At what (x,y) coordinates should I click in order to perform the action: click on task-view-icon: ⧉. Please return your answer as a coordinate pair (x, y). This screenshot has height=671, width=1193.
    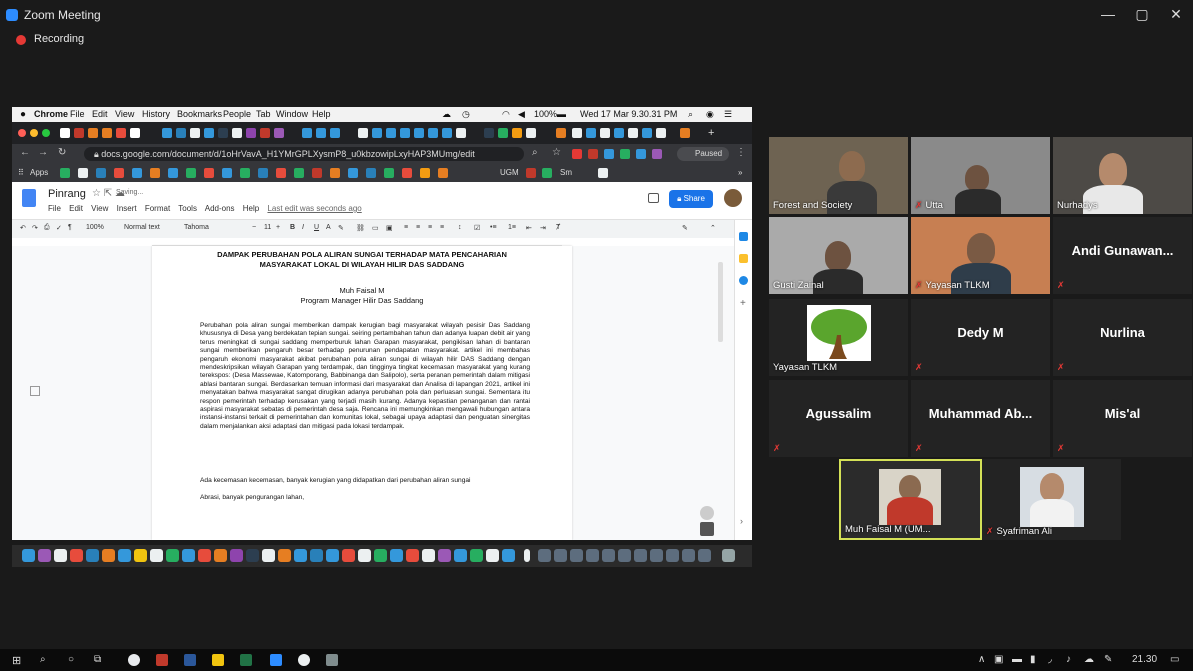
    Looking at the image, I should click on (97, 659).